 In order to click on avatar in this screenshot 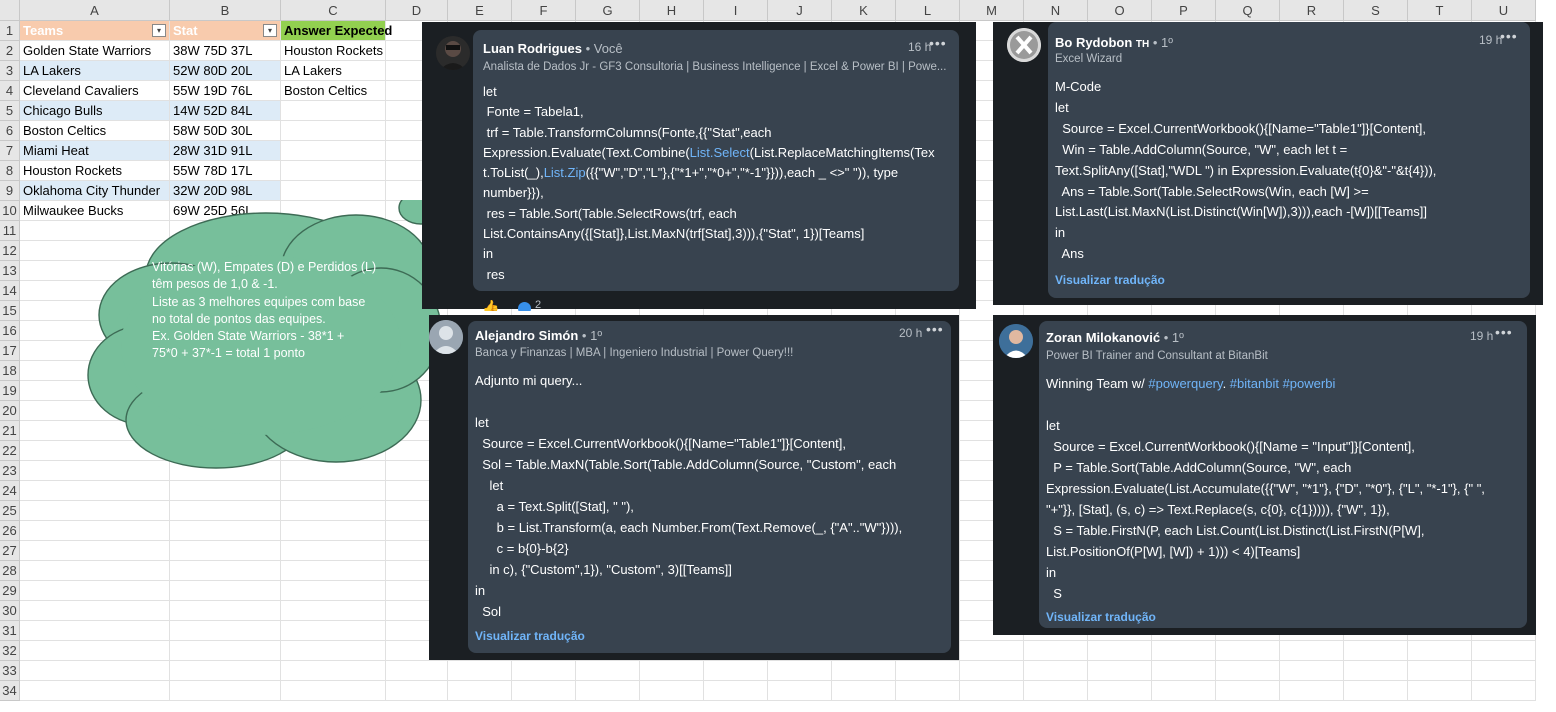, I will do `click(453, 53)`.